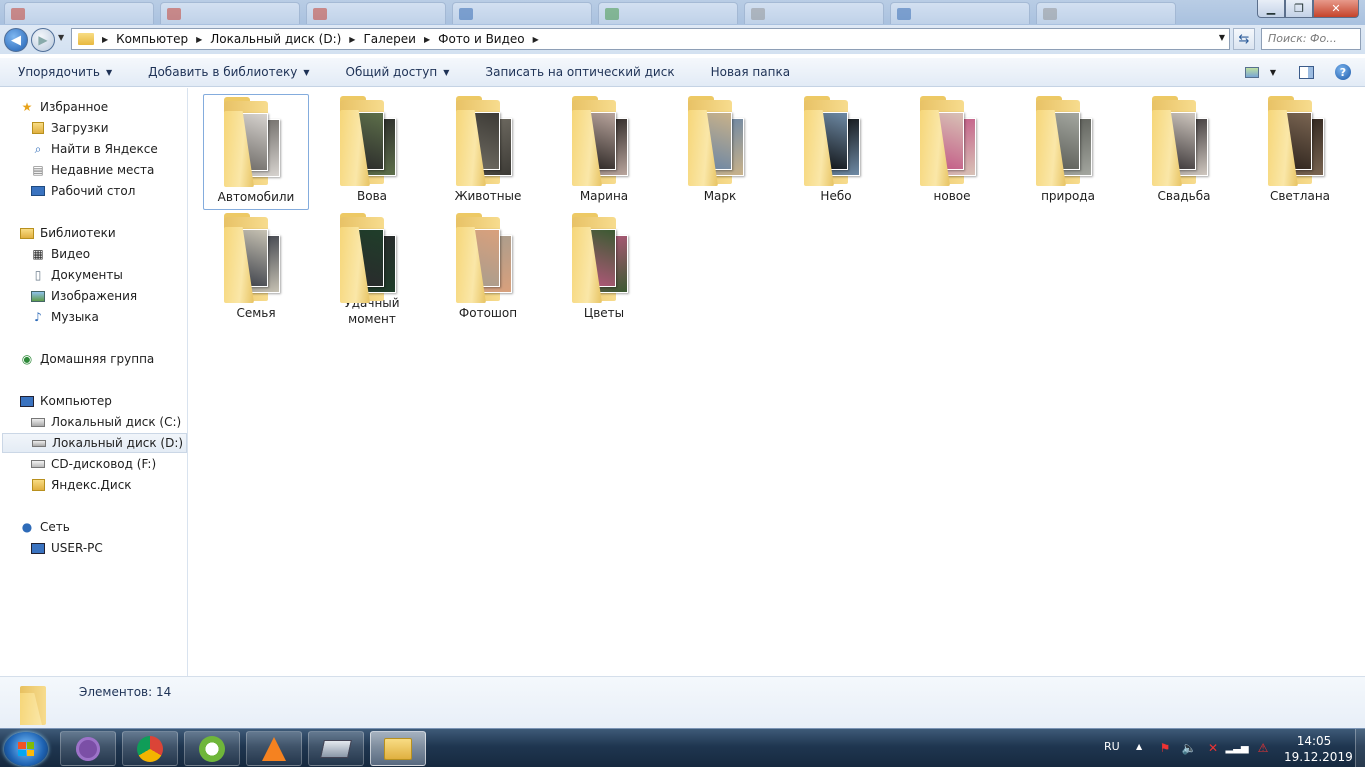 The height and width of the screenshot is (767, 1365). I want to click on back-button: ◀, so click(16, 40).